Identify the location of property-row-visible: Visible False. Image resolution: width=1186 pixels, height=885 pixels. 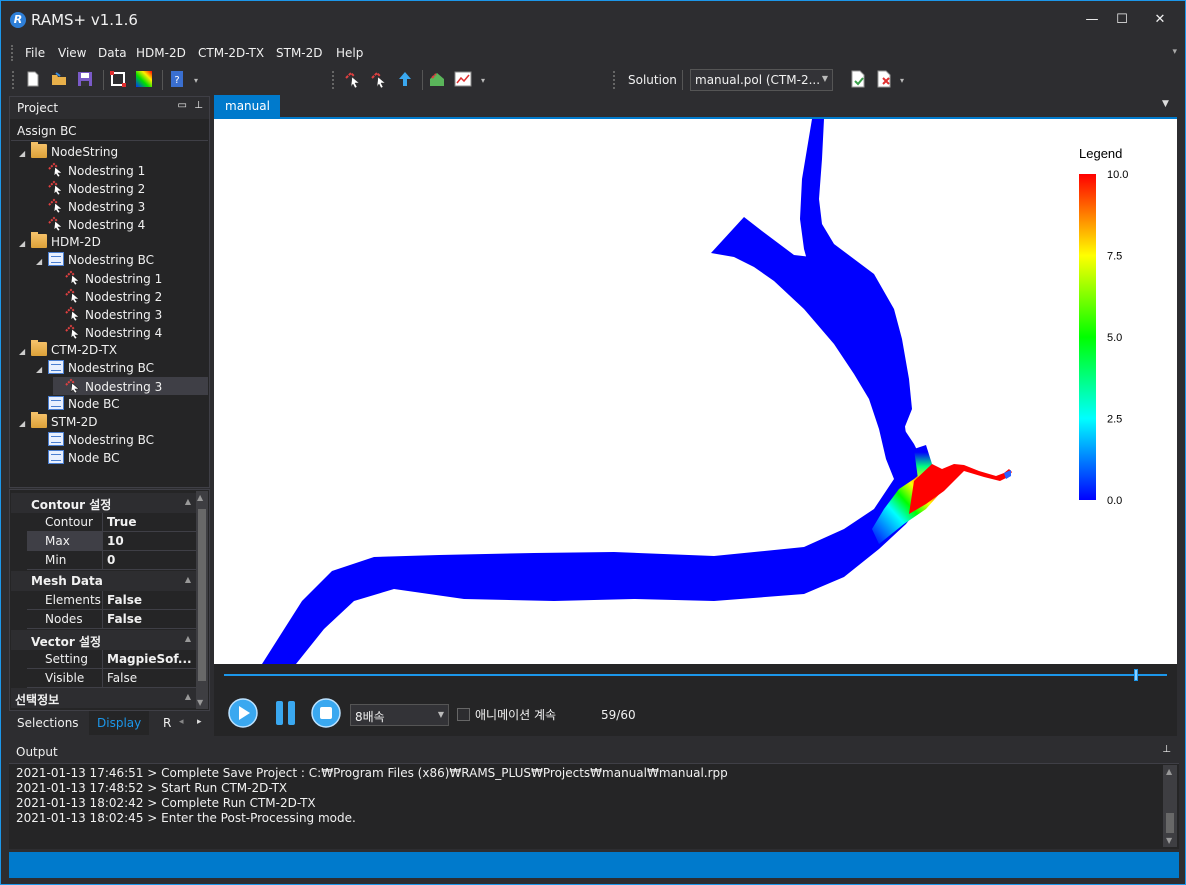
(113, 678).